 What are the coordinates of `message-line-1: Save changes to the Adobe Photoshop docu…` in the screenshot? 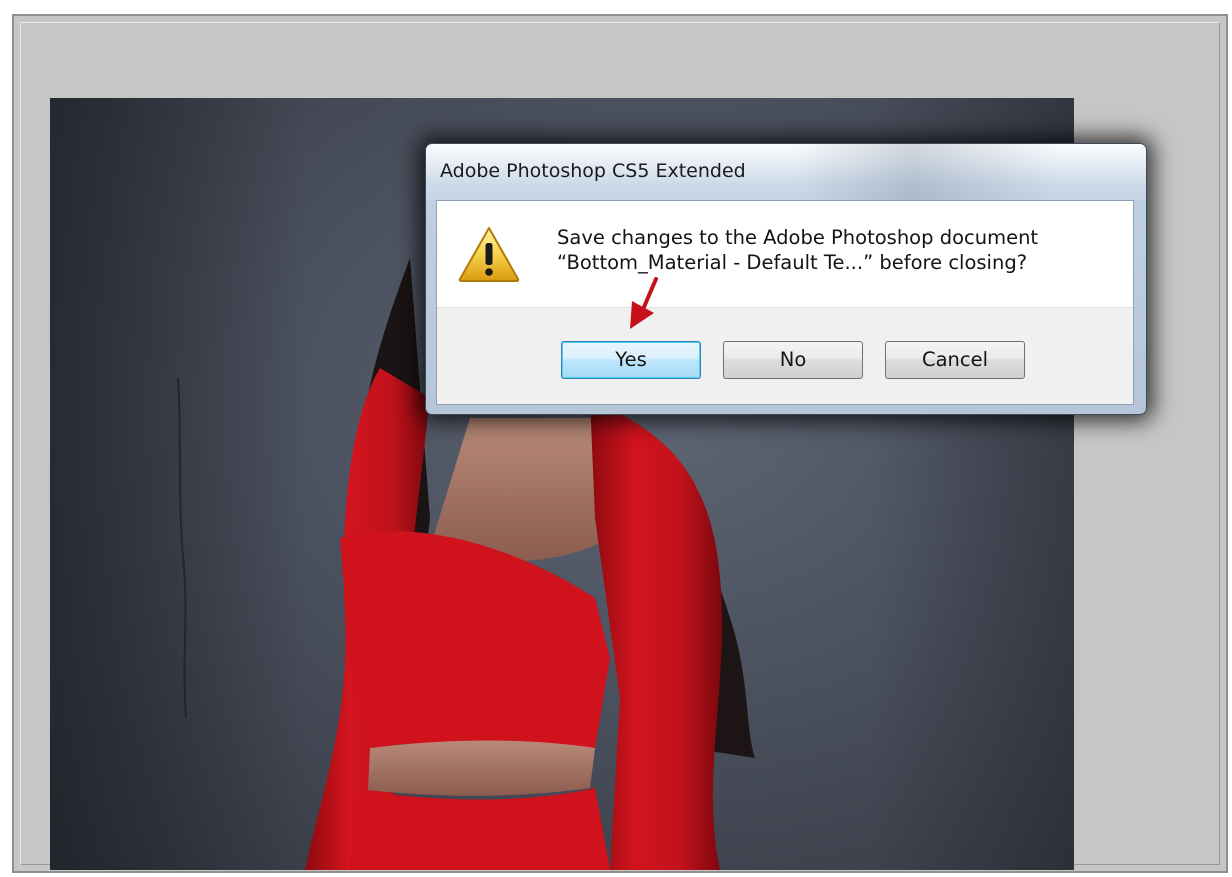 It's located at (798, 237).